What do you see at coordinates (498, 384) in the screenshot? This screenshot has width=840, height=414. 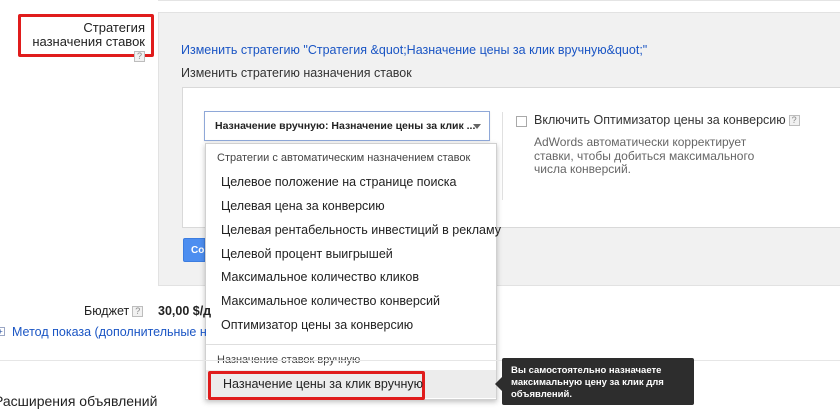 I see `tooltip-arrow` at bounding box center [498, 384].